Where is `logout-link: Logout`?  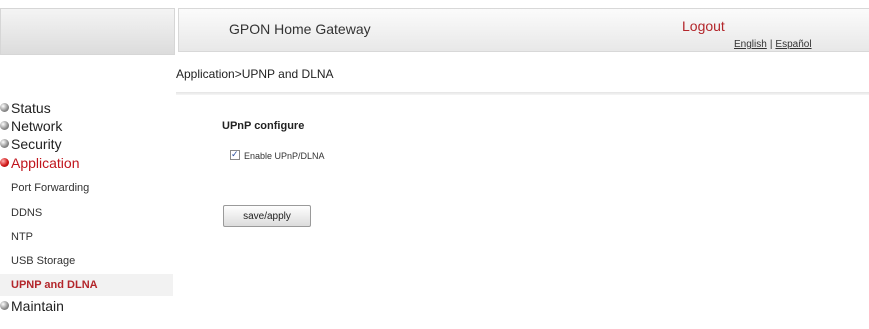 logout-link: Logout is located at coordinates (703, 26).